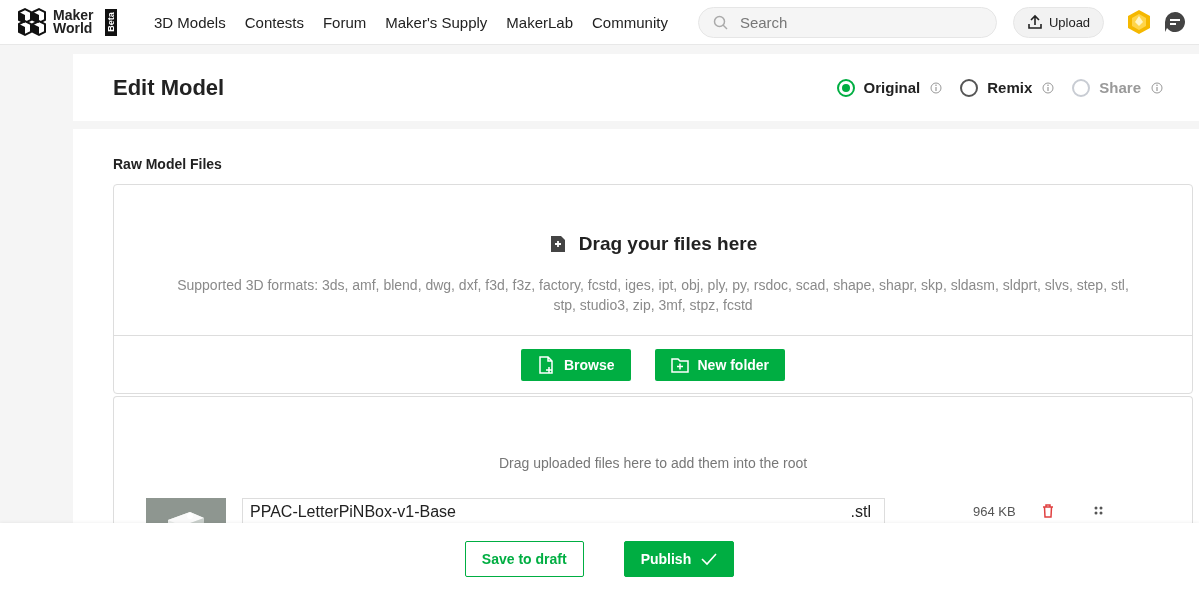  I want to click on file-add-icon, so click(557, 244).